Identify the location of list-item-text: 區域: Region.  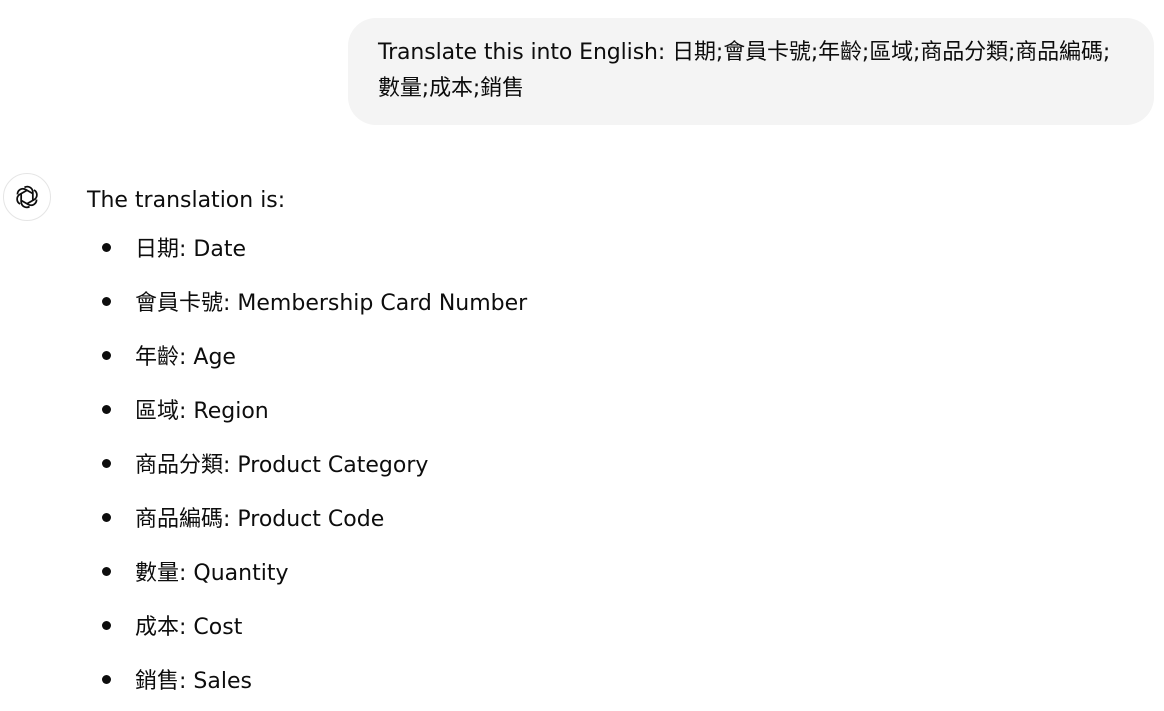
(202, 411).